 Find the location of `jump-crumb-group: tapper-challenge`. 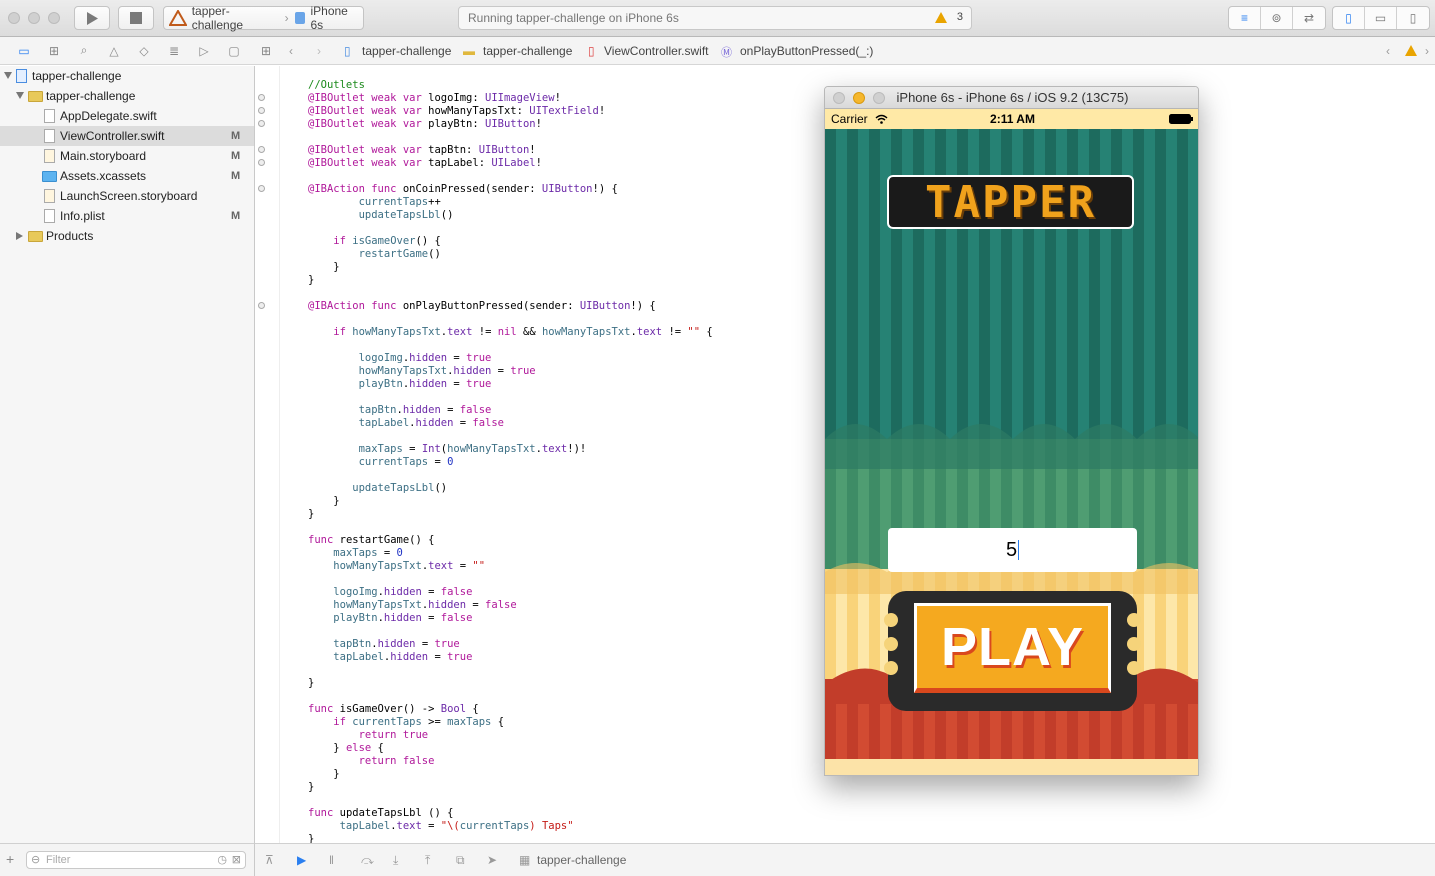

jump-crumb-group: tapper-challenge is located at coordinates (527, 51).